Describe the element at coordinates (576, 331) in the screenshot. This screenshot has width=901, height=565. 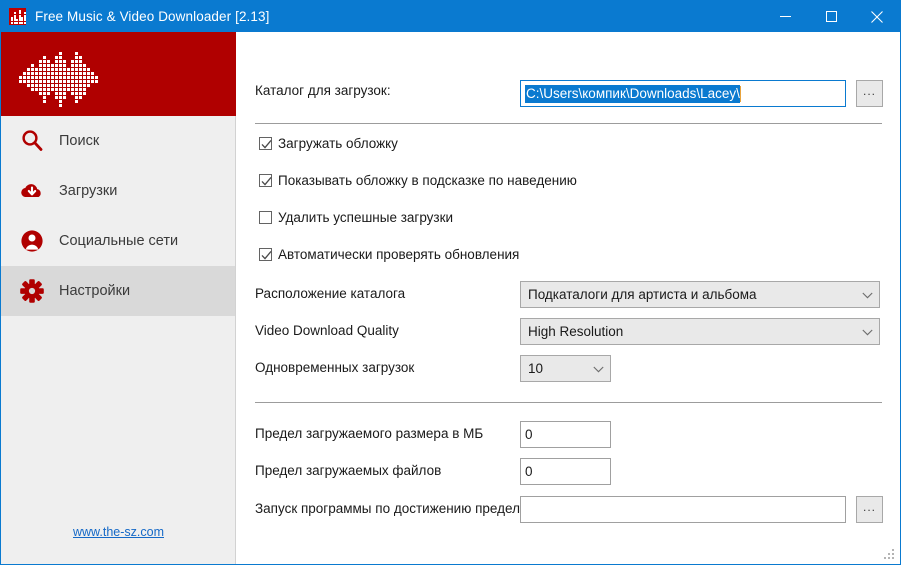
I see `video-quality-value: High Resolution` at that location.